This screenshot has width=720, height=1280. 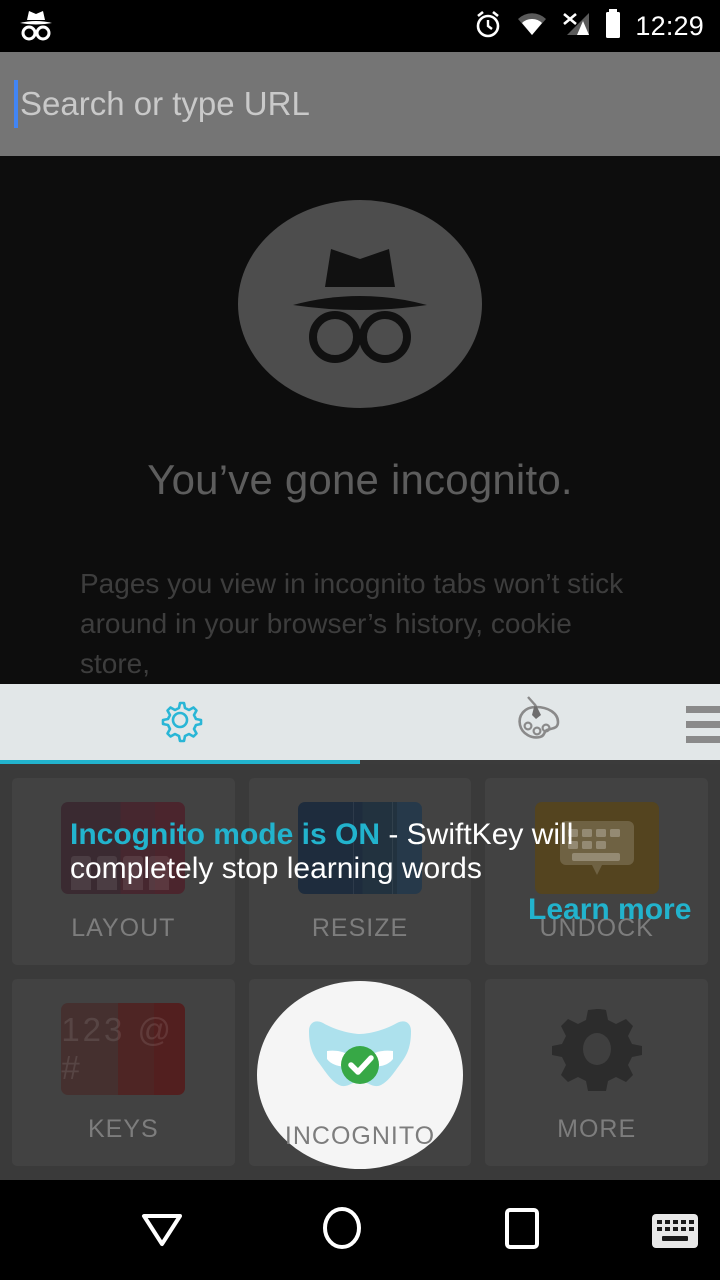 I want to click on coachmark-highlight: Incognito mode is ON, so click(x=225, y=834).